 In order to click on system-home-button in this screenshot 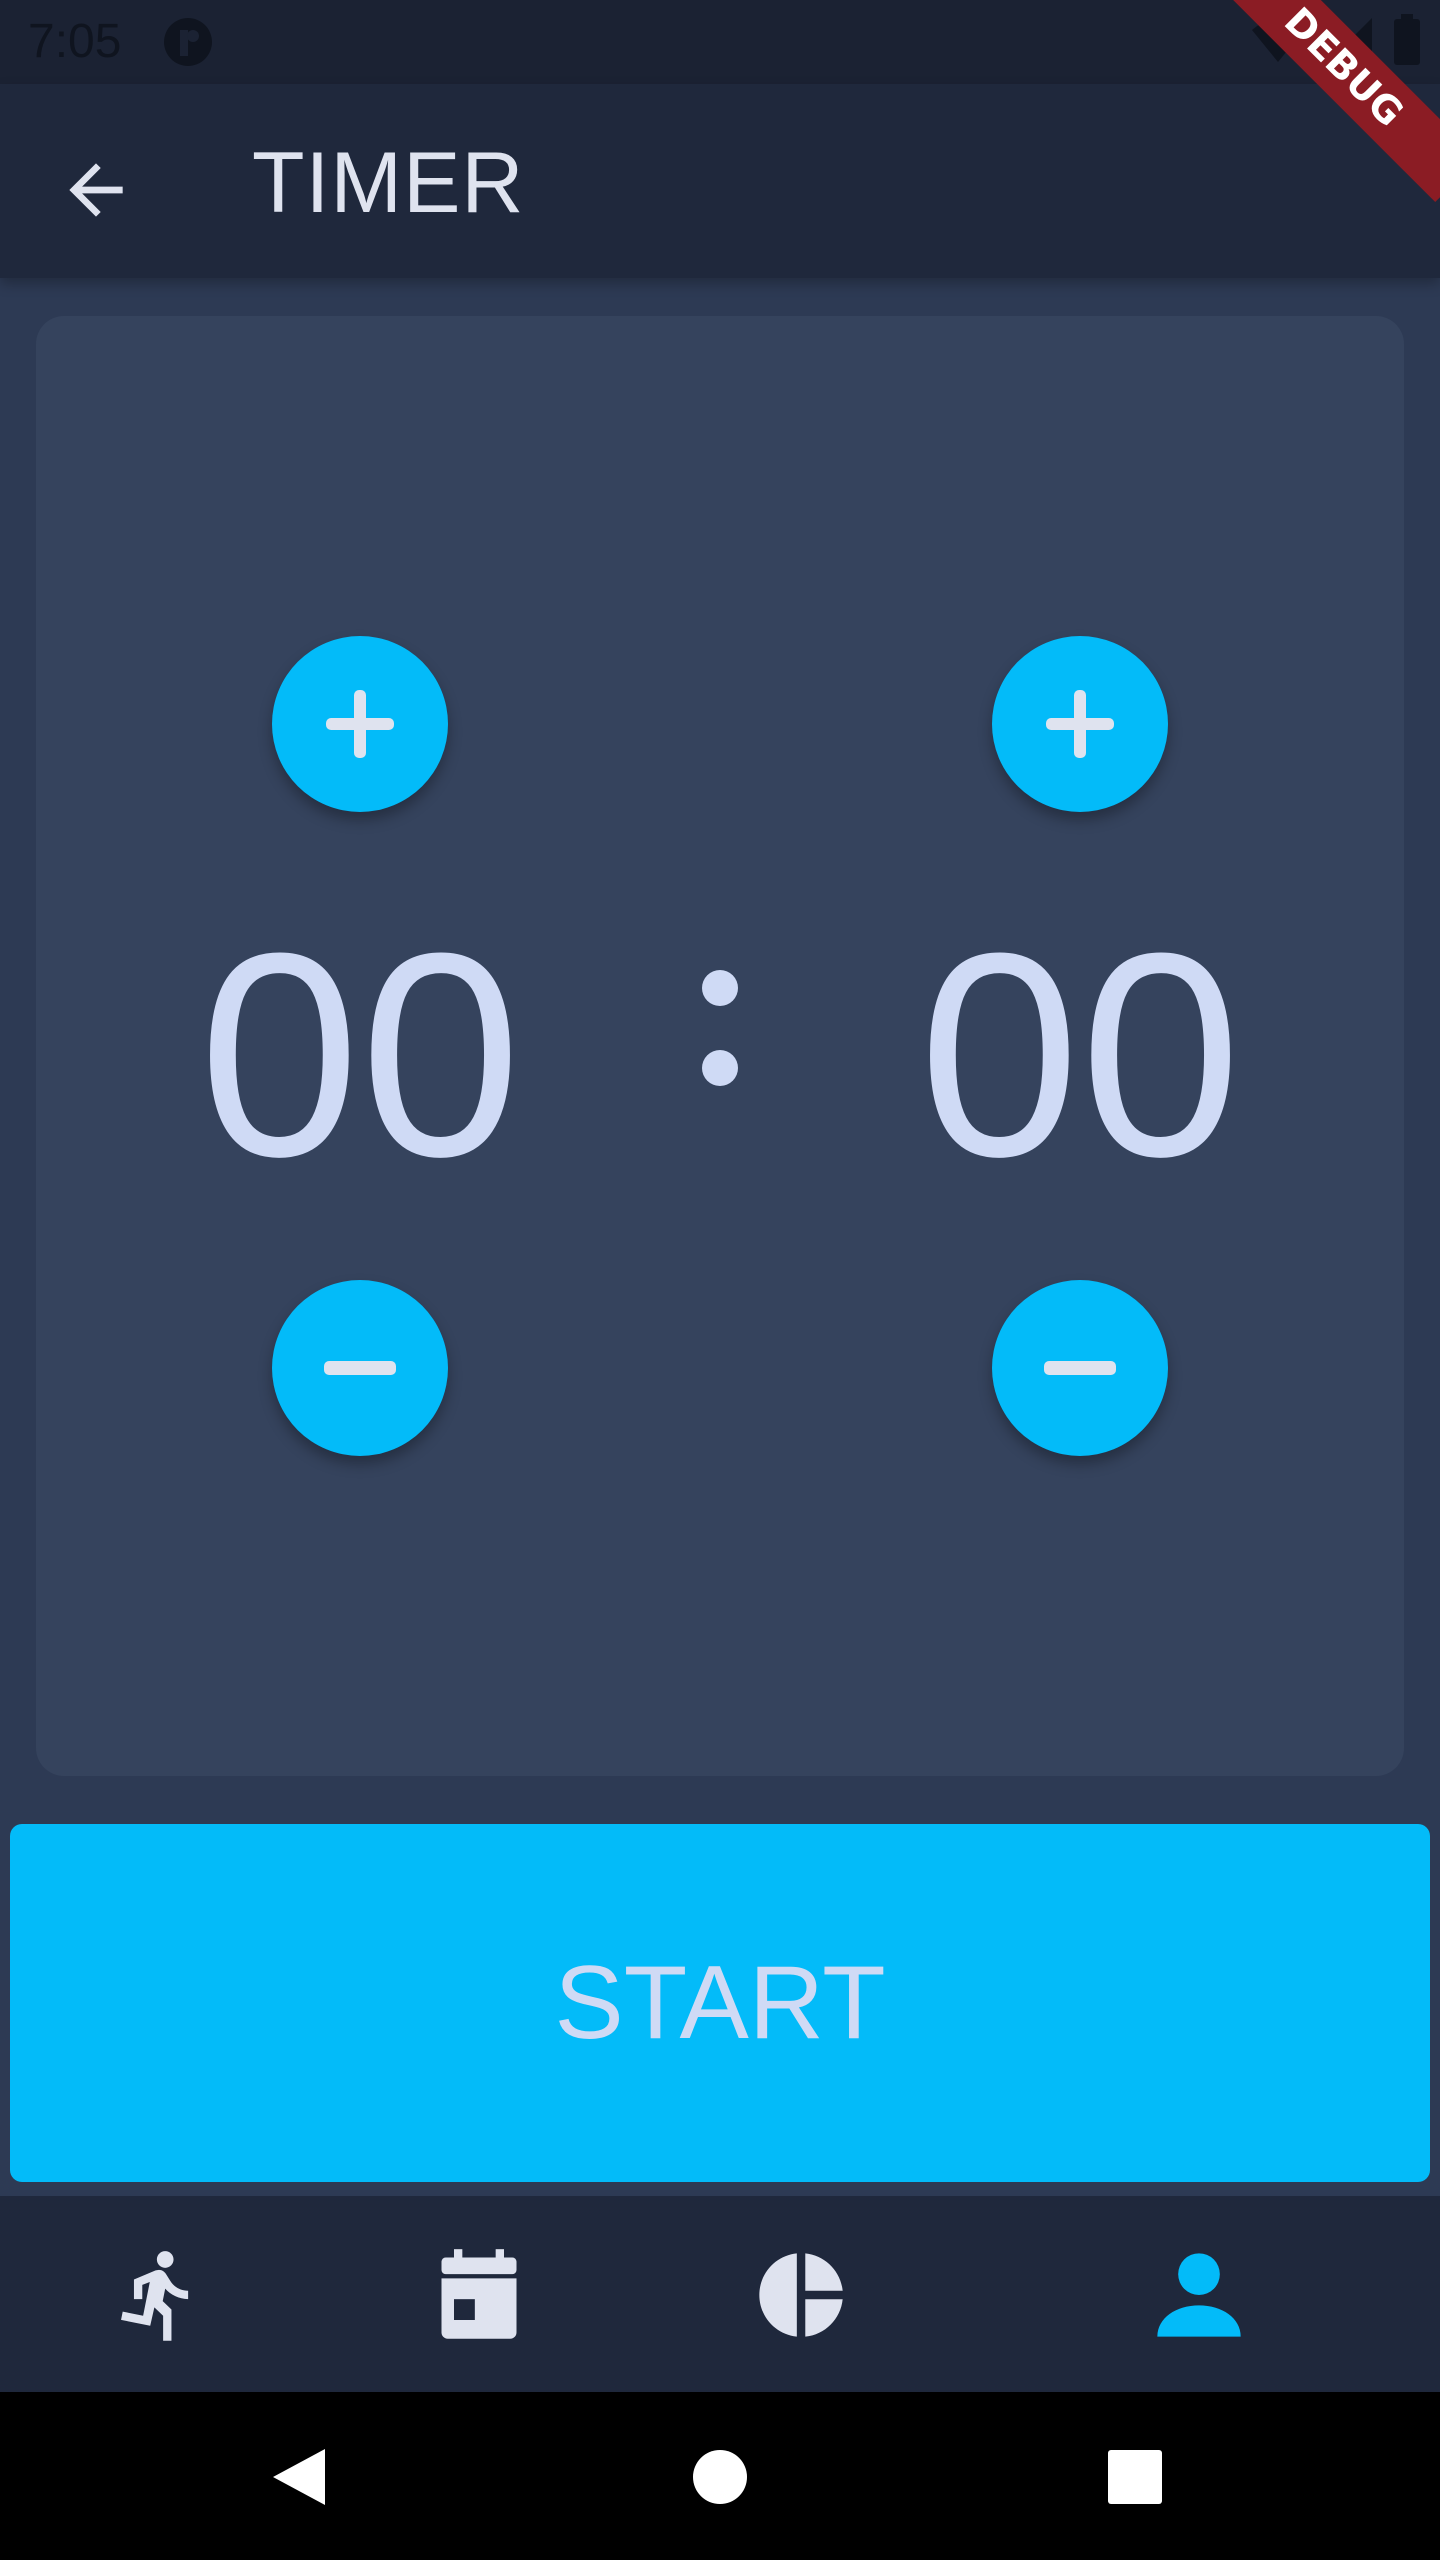, I will do `click(720, 2477)`.